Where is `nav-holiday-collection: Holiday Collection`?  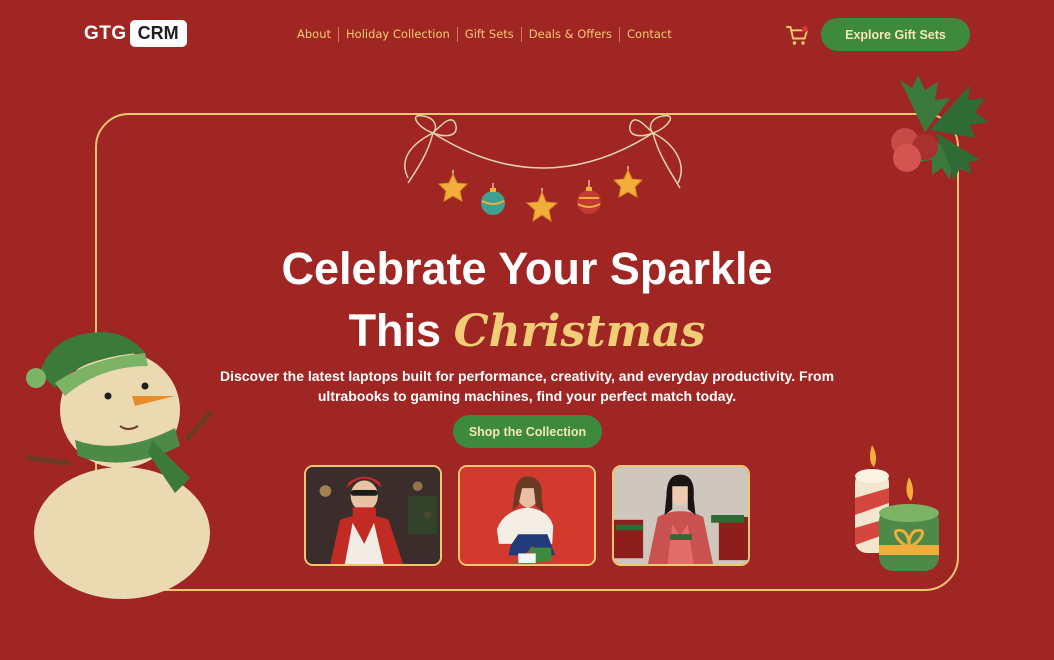 nav-holiday-collection: Holiday Collection is located at coordinates (397, 34).